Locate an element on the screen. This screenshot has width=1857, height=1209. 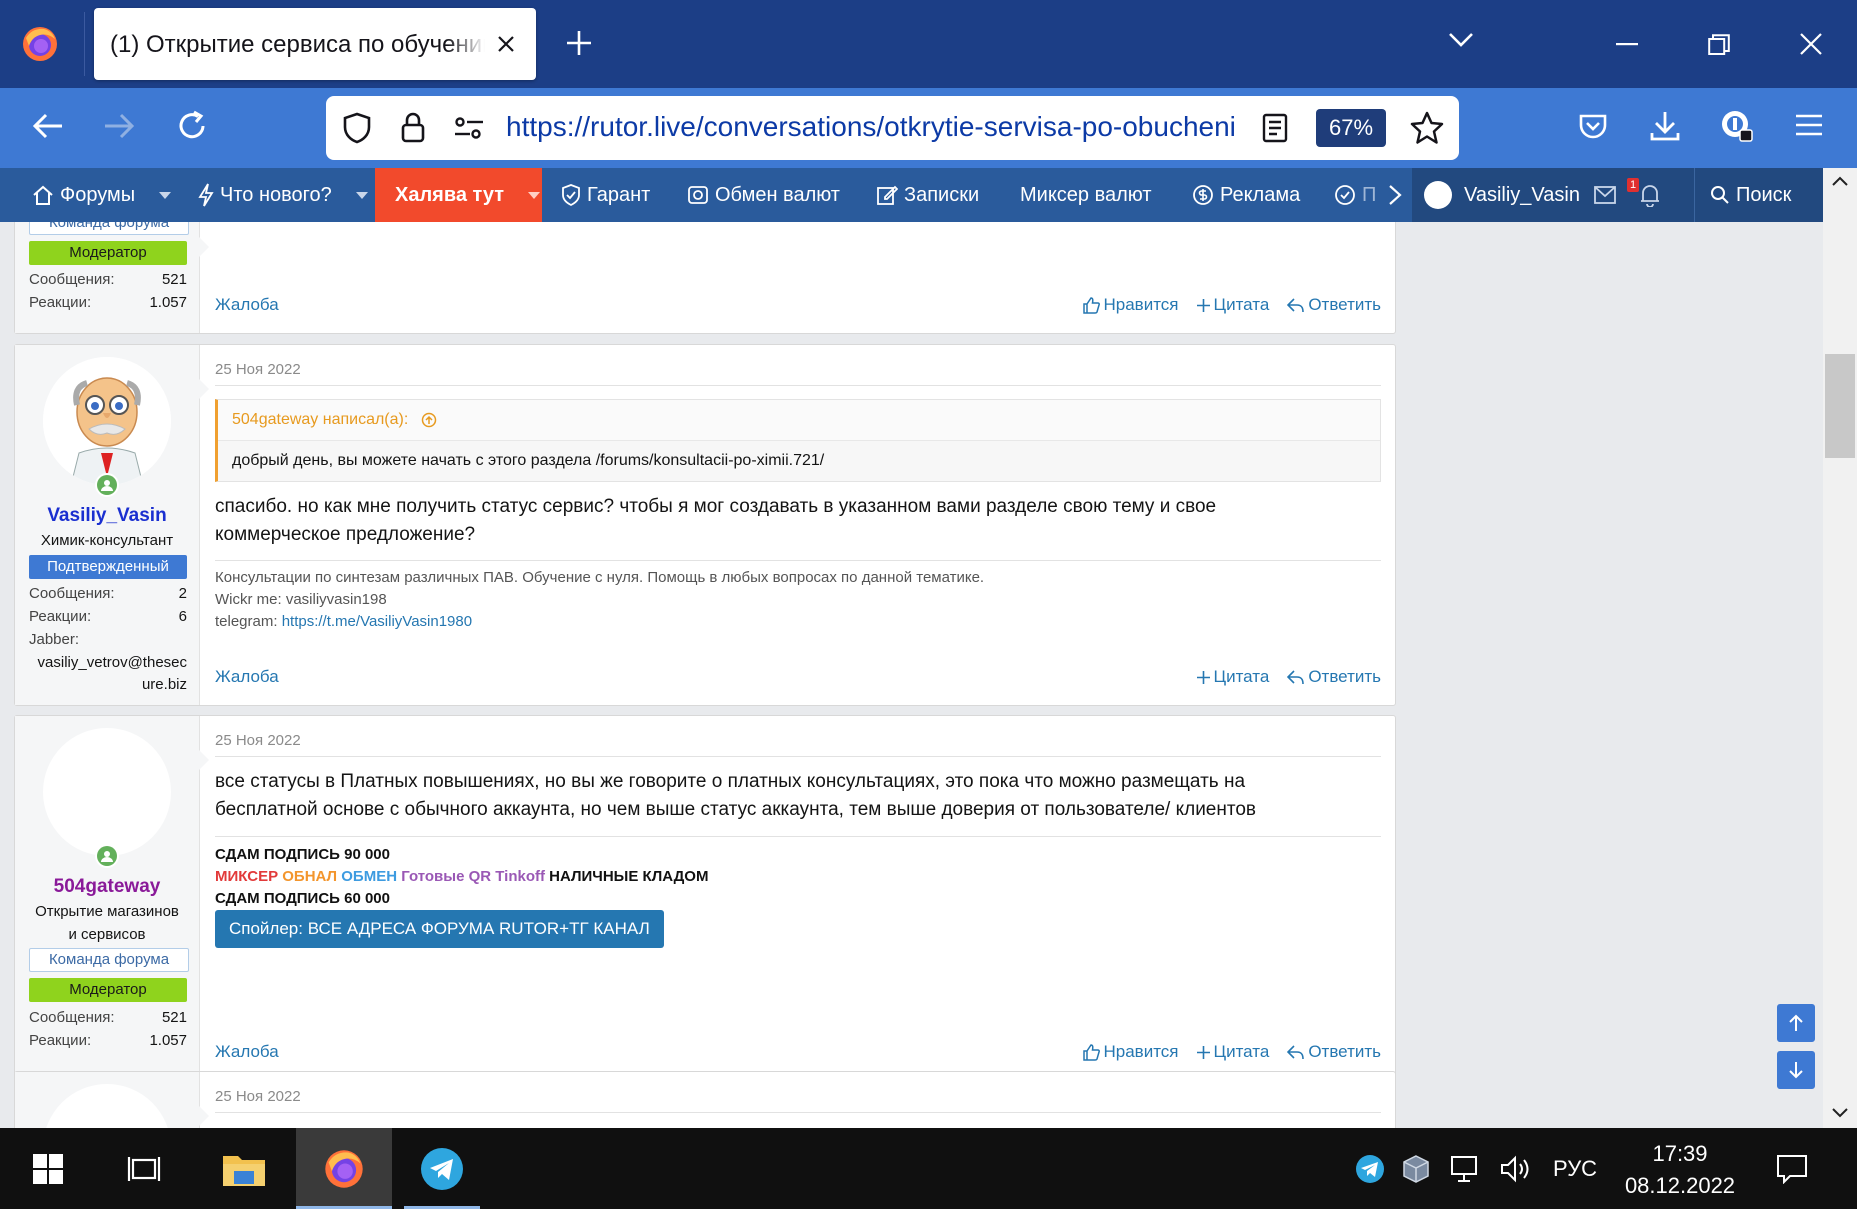
restore-window-icon is located at coordinates (1719, 45).